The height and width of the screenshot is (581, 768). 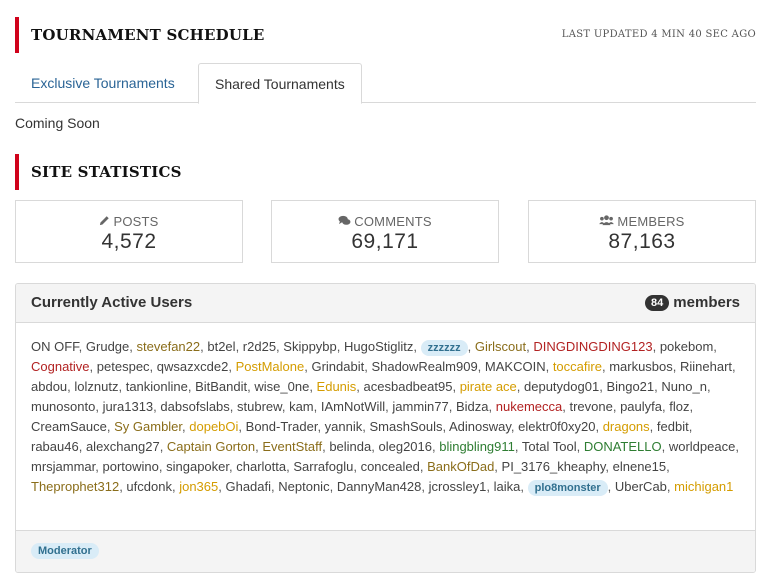 What do you see at coordinates (607, 222) in the screenshot?
I see `users-icon` at bounding box center [607, 222].